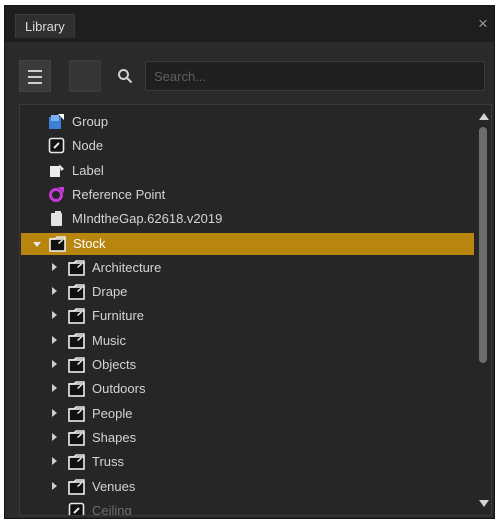 Image resolution: width=498 pixels, height=523 pixels. Describe the element at coordinates (483, 245) in the screenshot. I see `scrollbar-thumb` at that location.